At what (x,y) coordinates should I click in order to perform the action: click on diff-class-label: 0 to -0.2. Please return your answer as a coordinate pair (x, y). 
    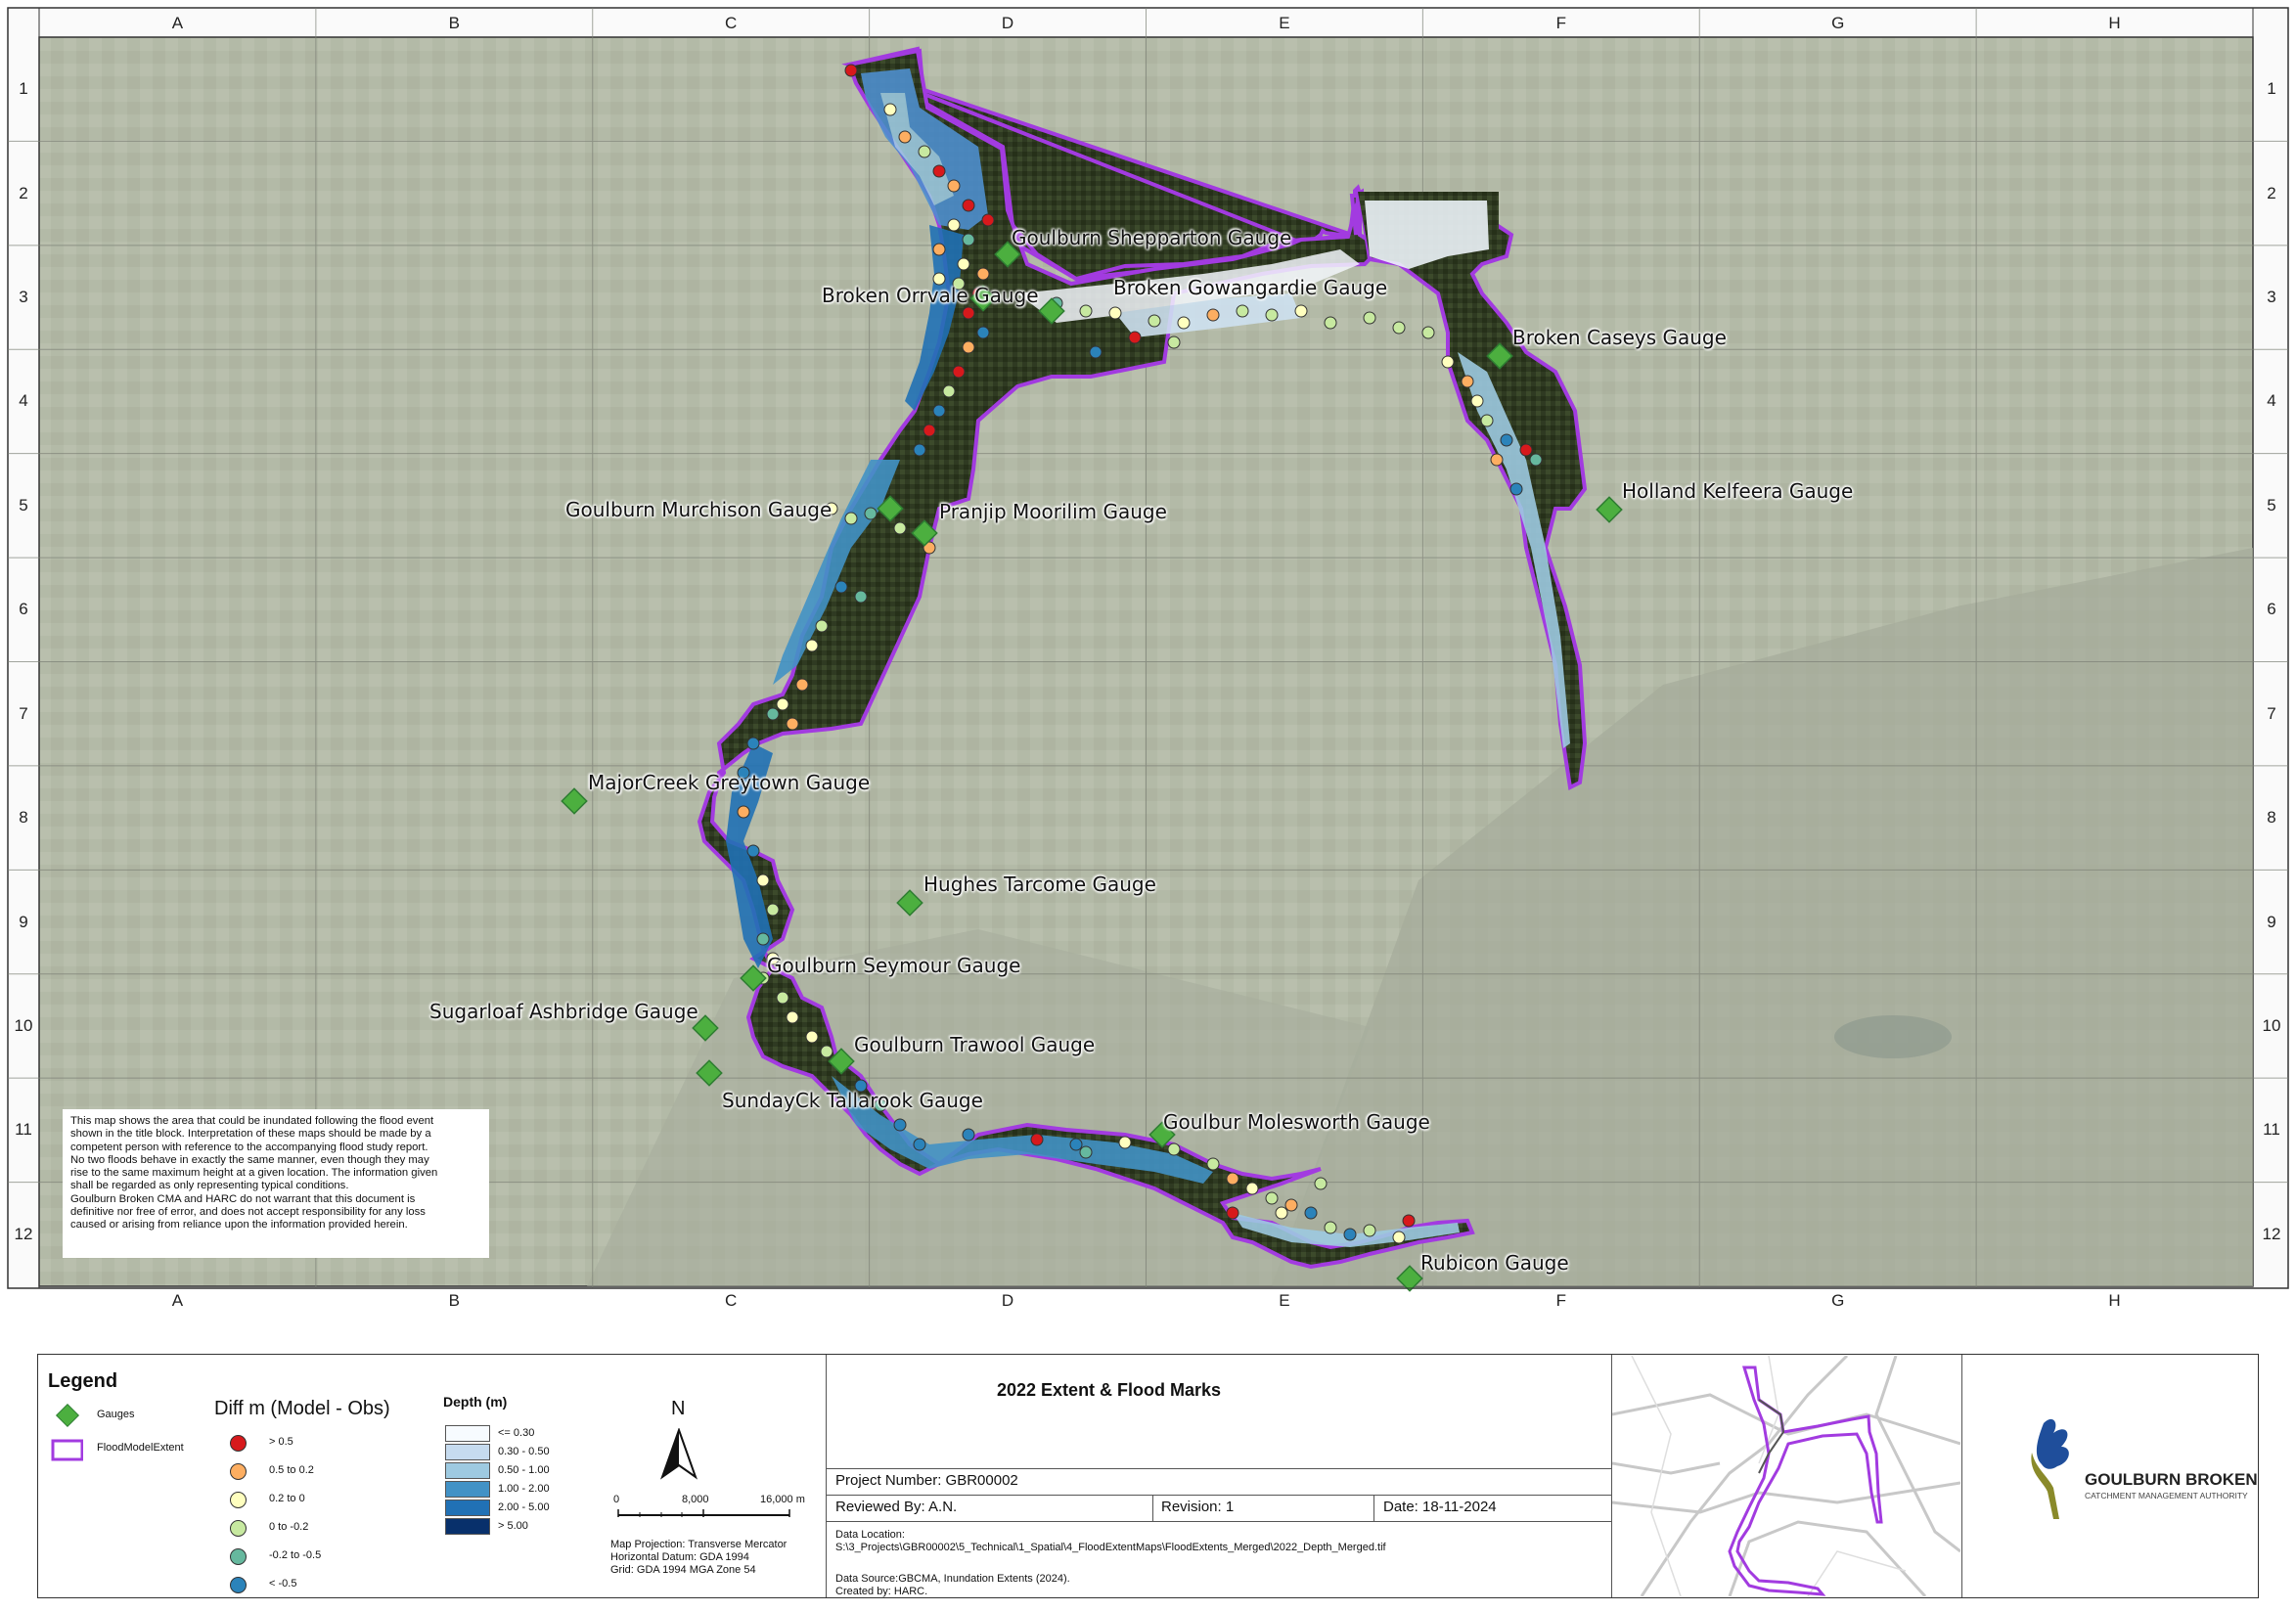
    Looking at the image, I should click on (289, 1527).